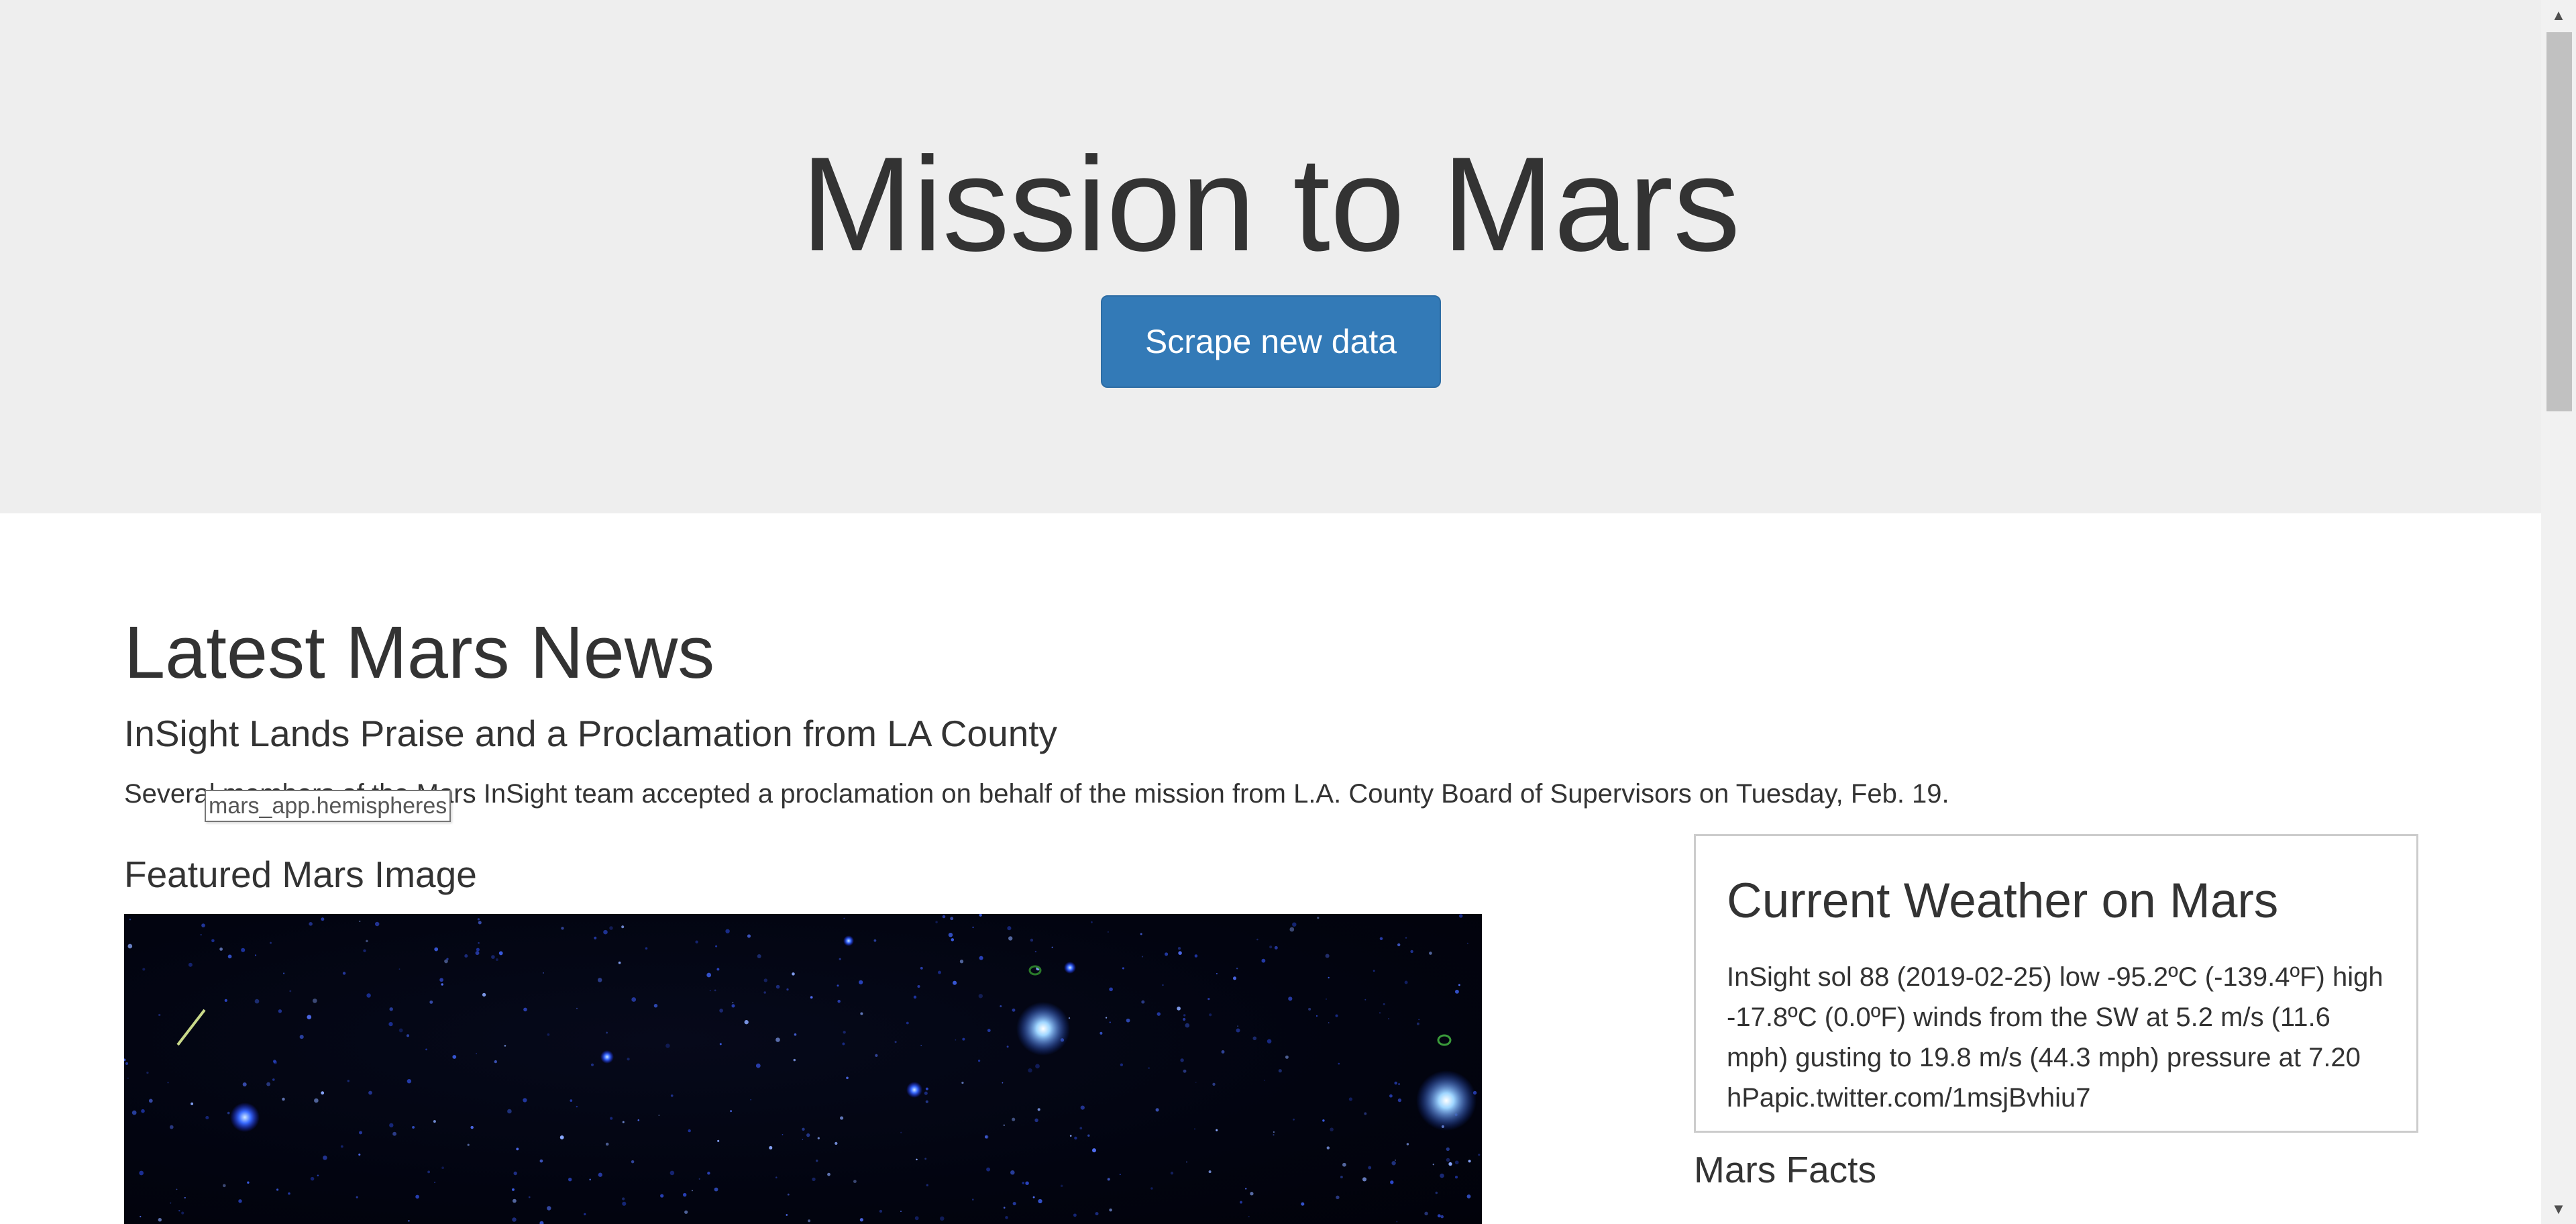  What do you see at coordinates (1785, 1169) in the screenshot?
I see `mars-facts-heading: Mars Facts` at bounding box center [1785, 1169].